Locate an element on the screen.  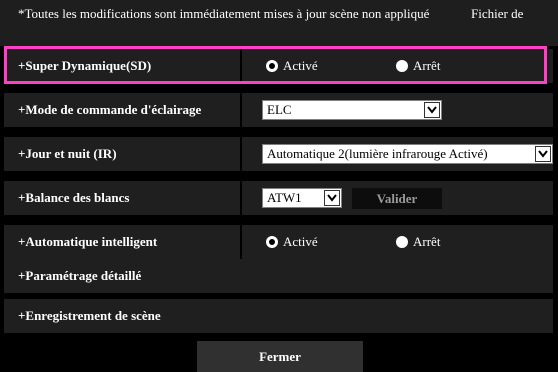
white-balance-label: +Balance des blancs is located at coordinates (74, 197).